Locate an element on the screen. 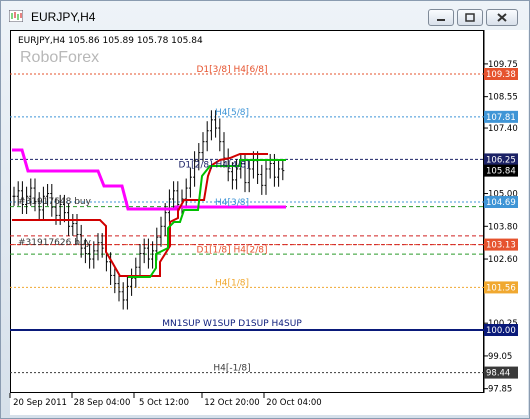 The image size is (530, 419). price-tag-label: 100.00 is located at coordinates (501, 331).